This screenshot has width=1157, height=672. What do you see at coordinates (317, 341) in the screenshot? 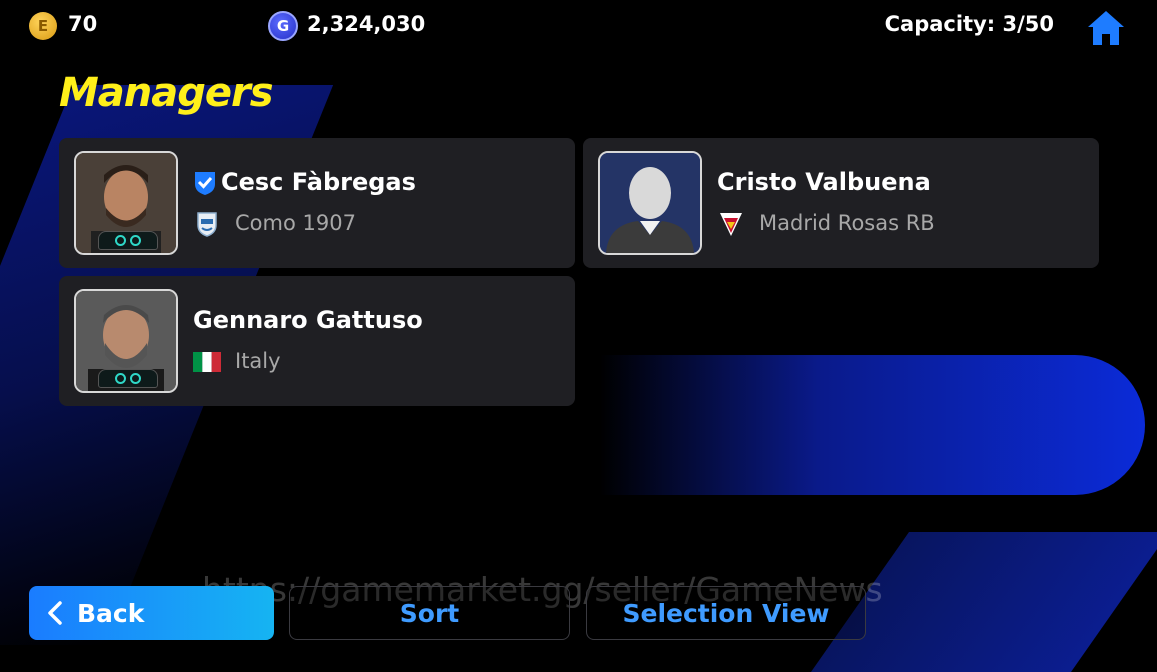
I see `manager-card: Gennaro Gattuso Italy` at bounding box center [317, 341].